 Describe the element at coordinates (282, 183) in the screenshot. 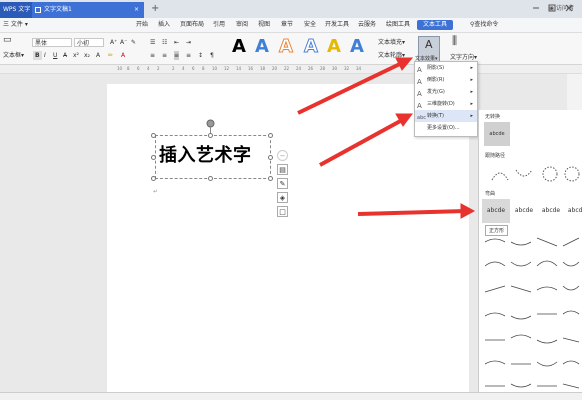

I see `edit-pen-icon: ✎` at that location.